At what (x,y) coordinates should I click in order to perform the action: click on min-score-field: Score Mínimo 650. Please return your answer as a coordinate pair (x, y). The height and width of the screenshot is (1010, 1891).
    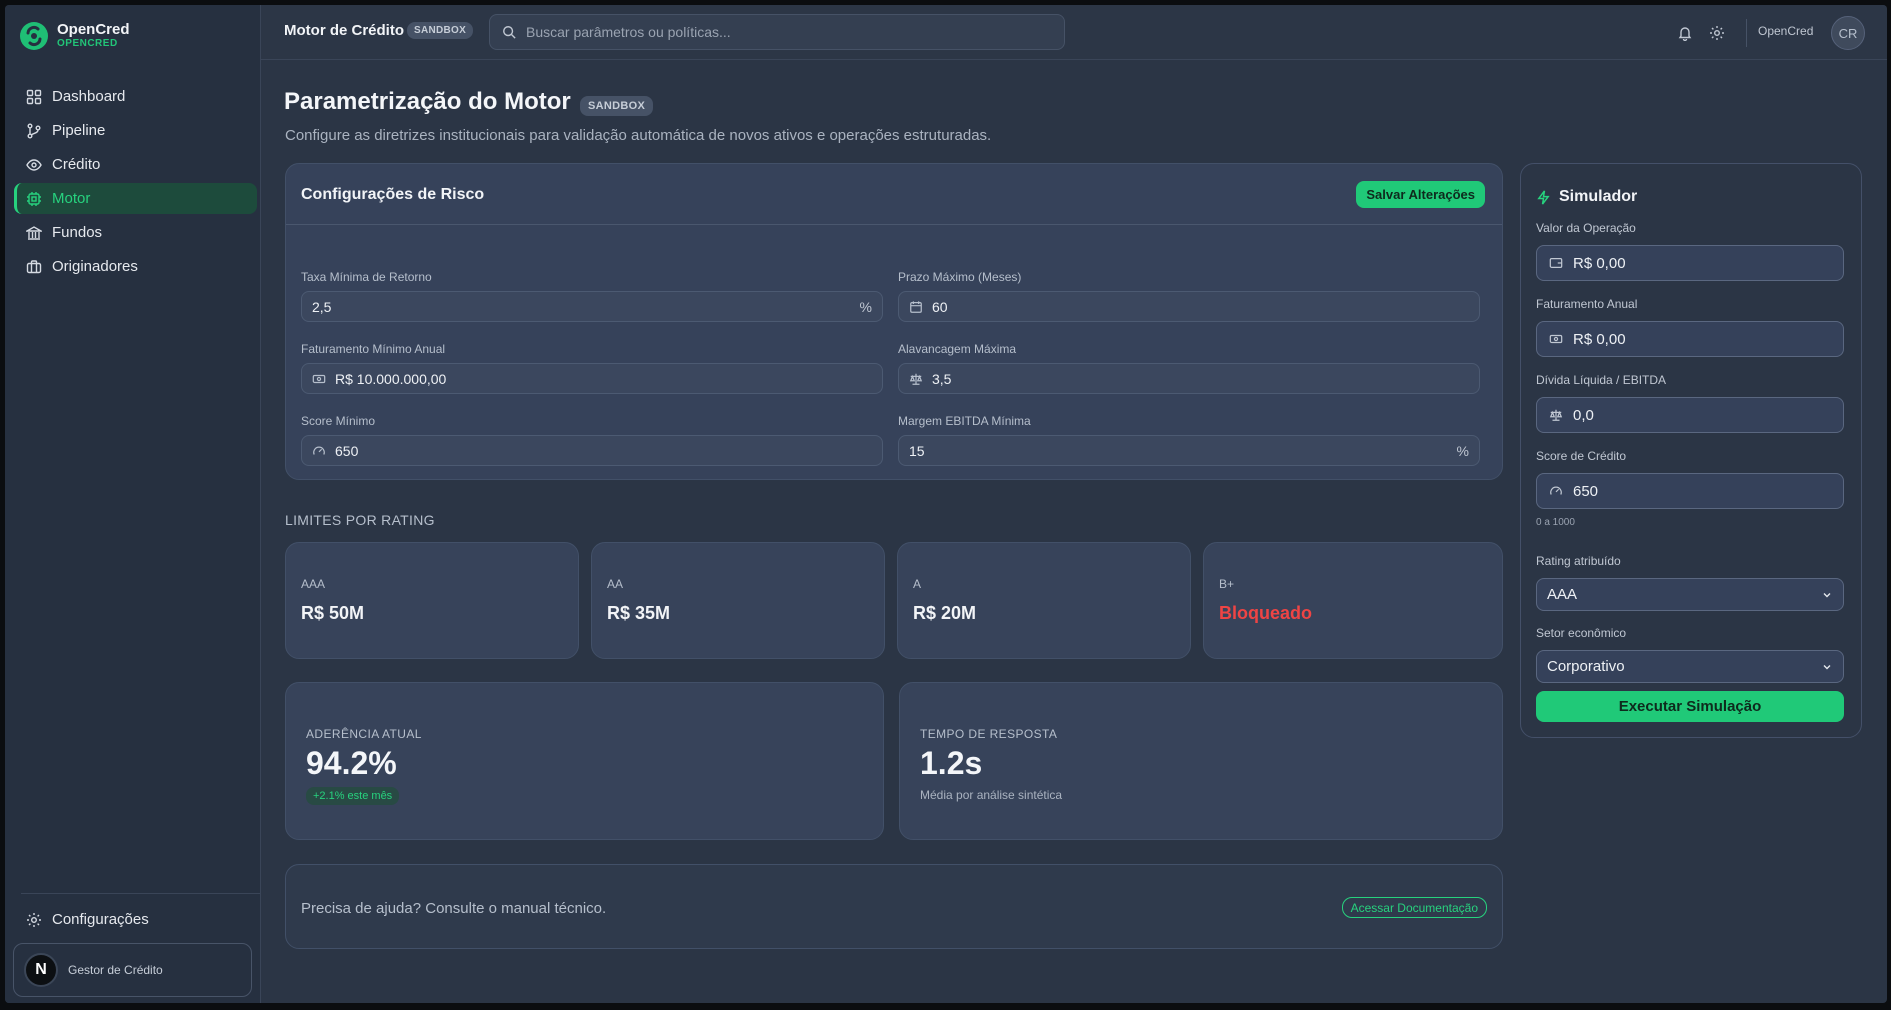
    Looking at the image, I should click on (592, 440).